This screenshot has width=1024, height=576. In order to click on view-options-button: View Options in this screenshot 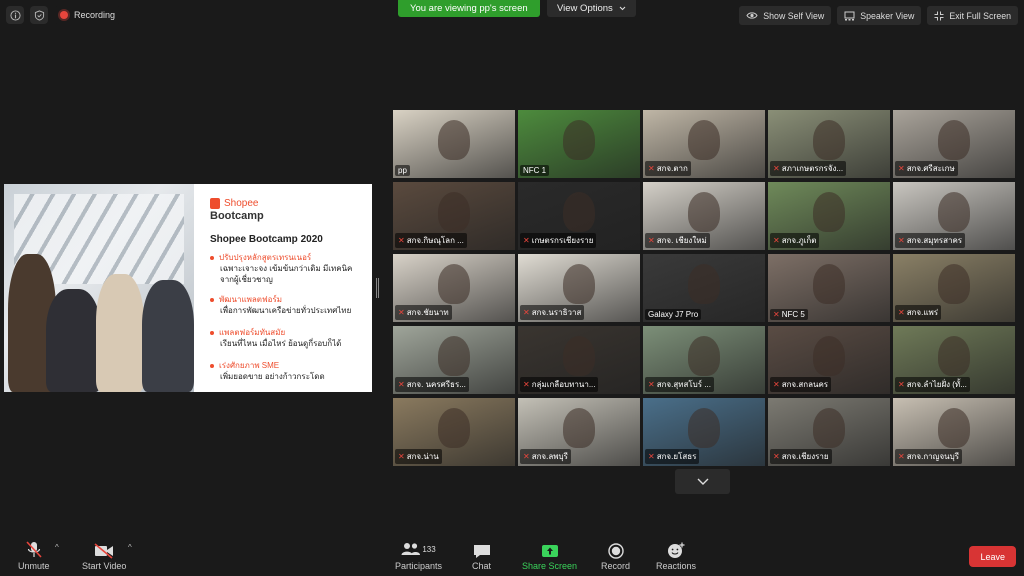, I will do `click(591, 8)`.